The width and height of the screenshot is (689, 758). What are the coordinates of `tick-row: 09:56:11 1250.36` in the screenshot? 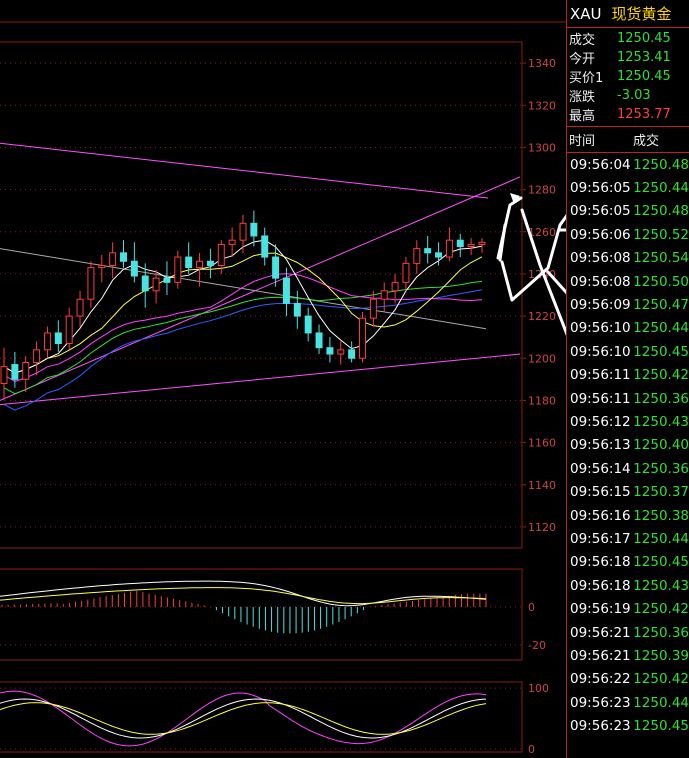 It's located at (628, 398).